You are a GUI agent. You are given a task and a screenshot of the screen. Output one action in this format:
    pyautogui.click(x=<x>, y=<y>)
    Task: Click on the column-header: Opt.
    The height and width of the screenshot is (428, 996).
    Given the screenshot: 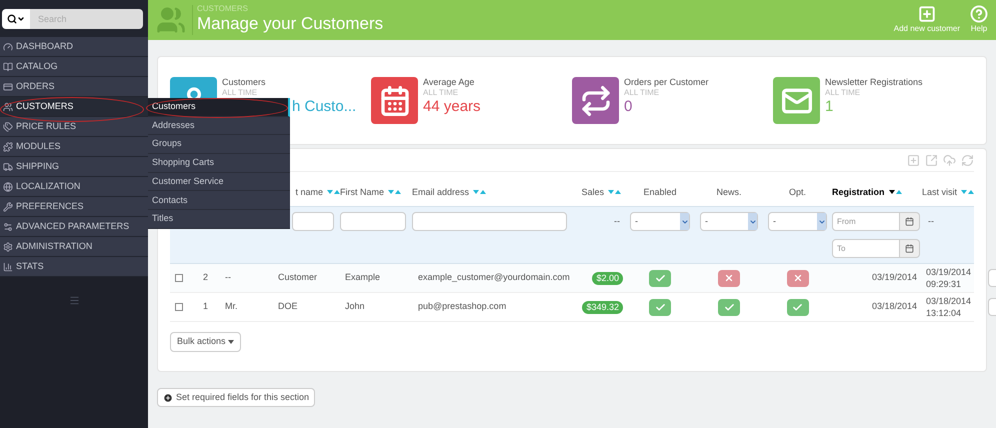 What is the action you would take?
    pyautogui.click(x=797, y=192)
    